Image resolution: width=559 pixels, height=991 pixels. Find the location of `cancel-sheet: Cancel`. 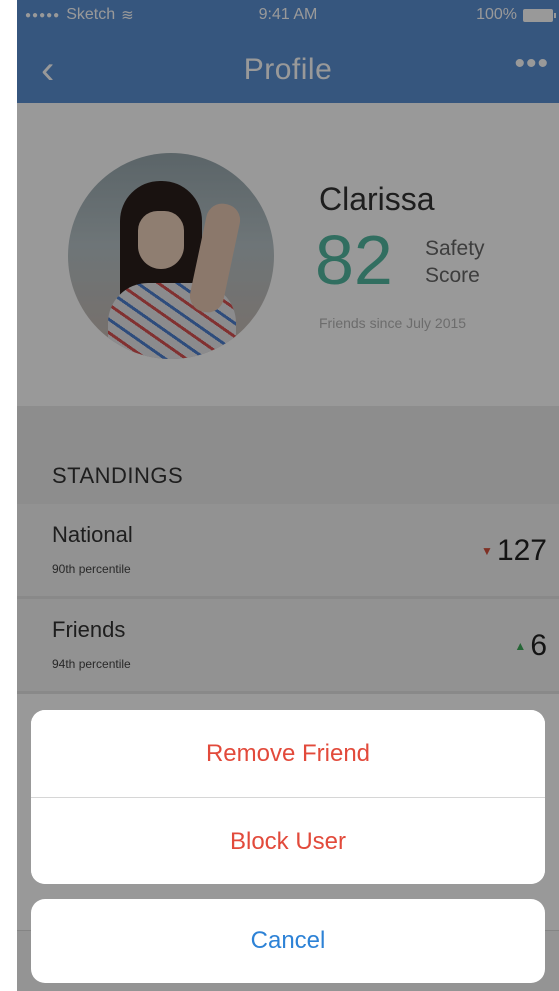

cancel-sheet: Cancel is located at coordinates (288, 941).